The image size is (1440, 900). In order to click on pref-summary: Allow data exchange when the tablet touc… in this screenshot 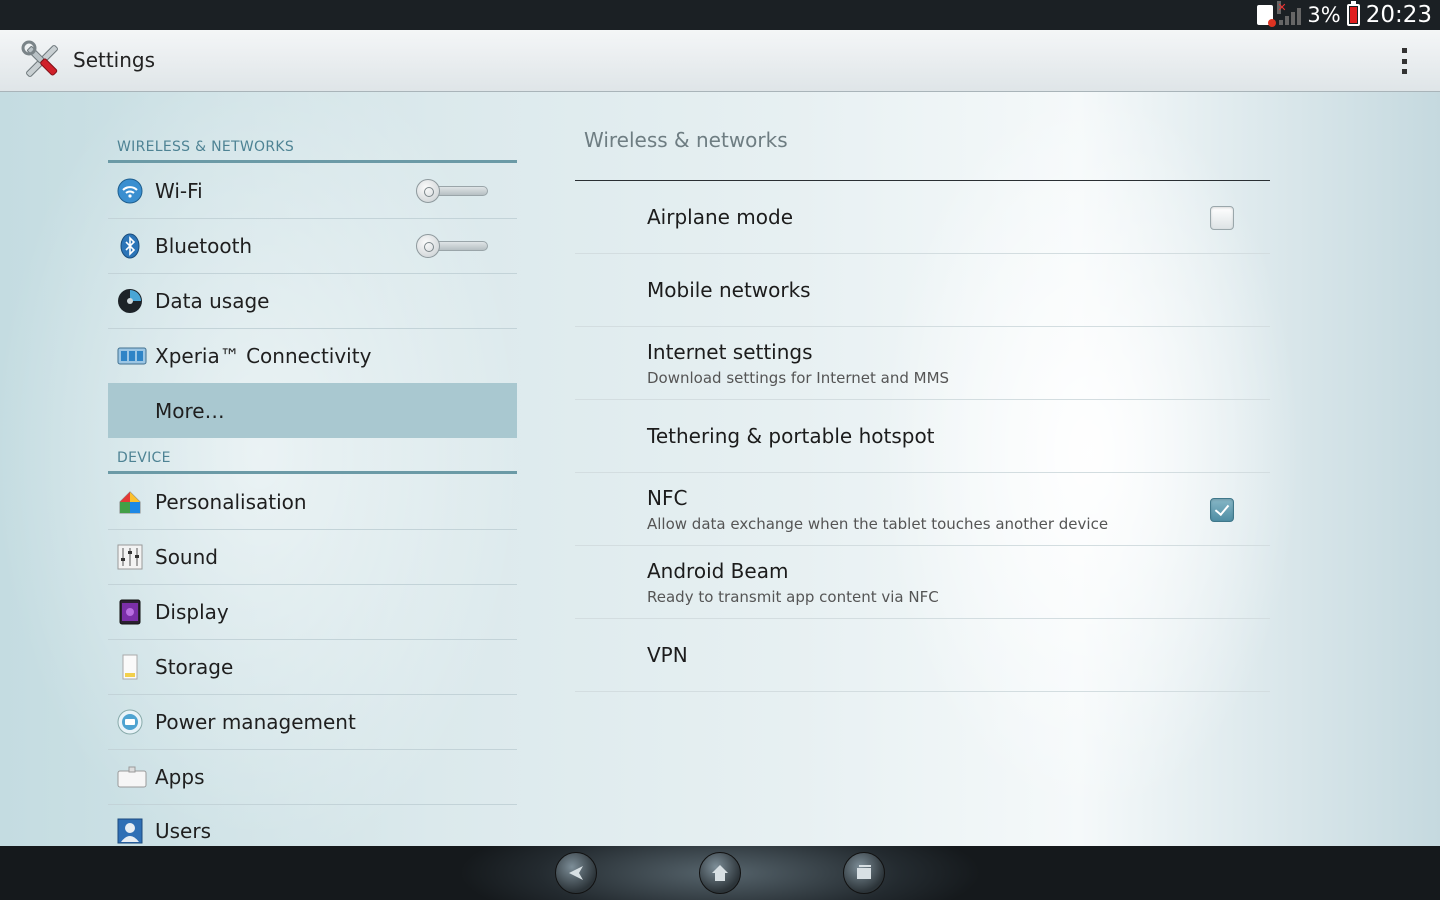, I will do `click(878, 524)`.